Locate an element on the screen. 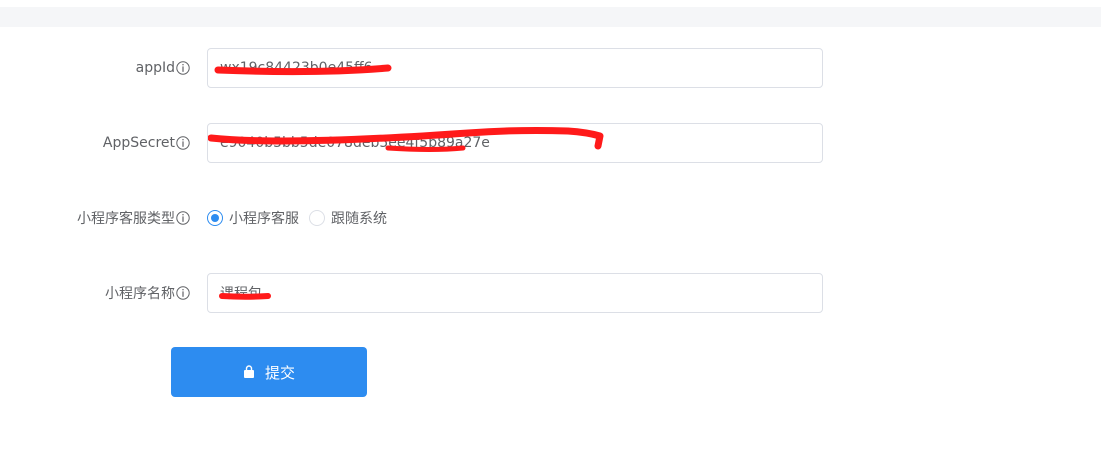 The image size is (1101, 475). form-row-mini-name: 小程序名称 课程包 is located at coordinates (550, 293).